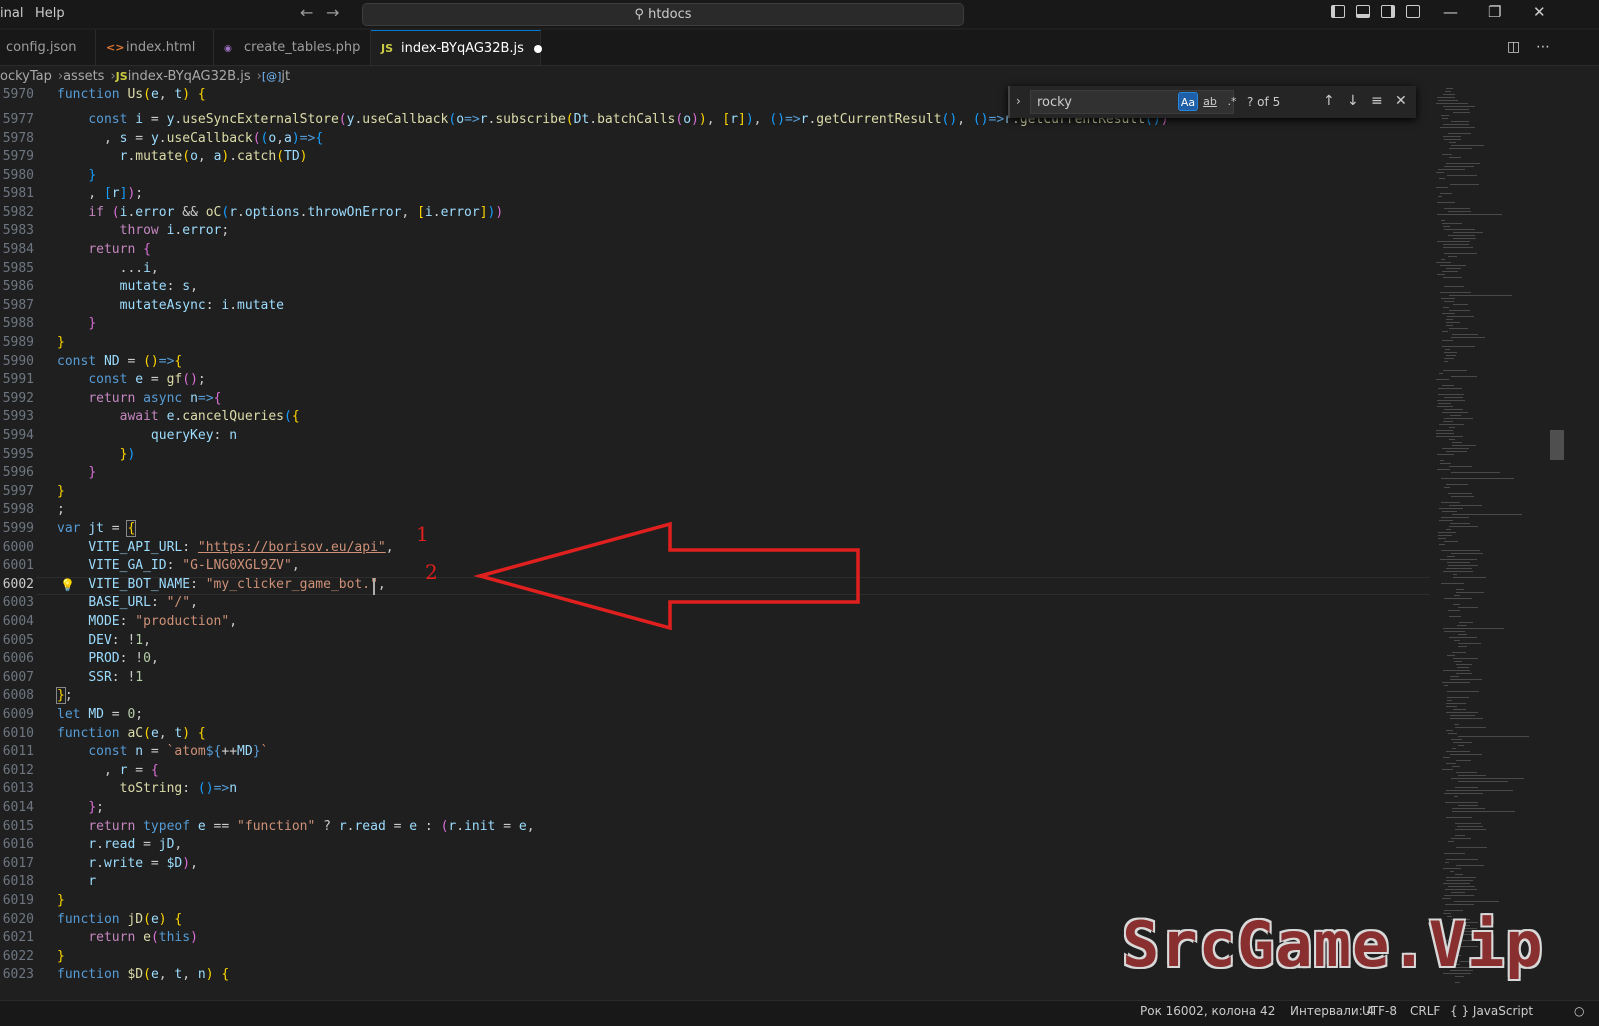  I want to click on toggle-panel-icon, so click(1363, 11).